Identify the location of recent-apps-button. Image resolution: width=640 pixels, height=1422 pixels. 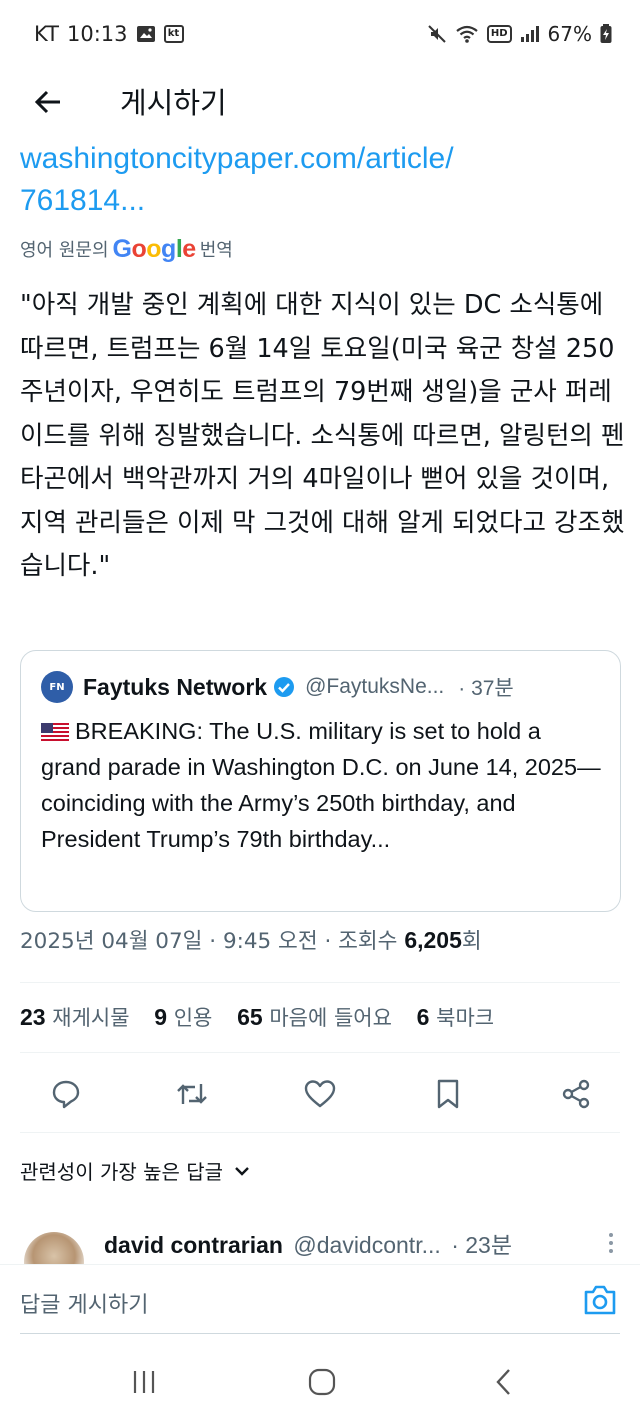
(144, 1382).